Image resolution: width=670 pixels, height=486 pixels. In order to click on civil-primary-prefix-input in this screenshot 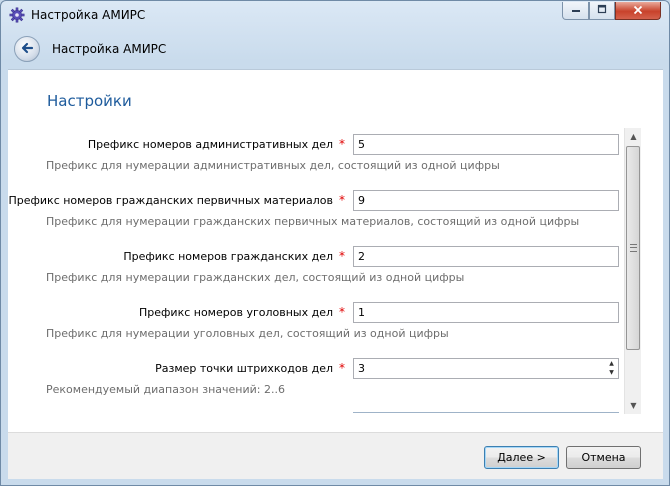, I will do `click(486, 200)`.